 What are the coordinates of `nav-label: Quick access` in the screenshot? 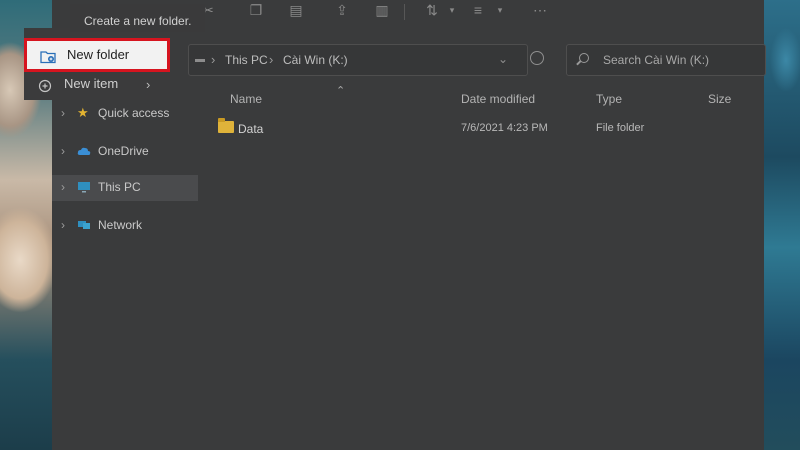 It's located at (134, 113).